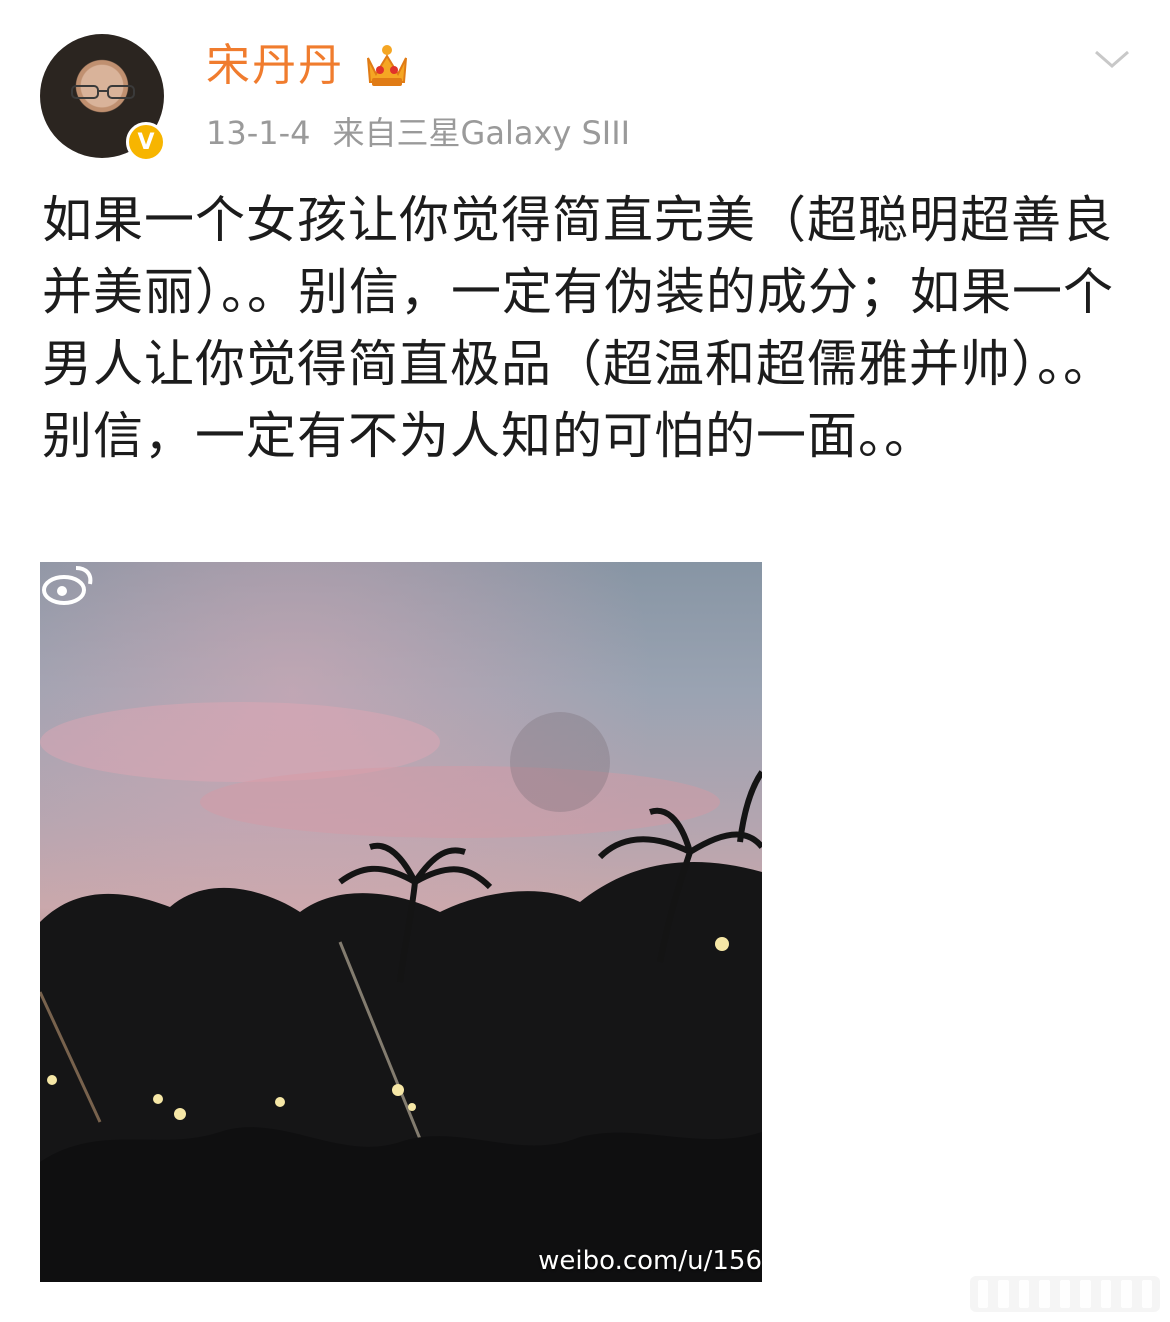 Image resolution: width=1170 pixels, height=1322 pixels. What do you see at coordinates (275, 66) in the screenshot?
I see `author-name: 宋丹丹` at bounding box center [275, 66].